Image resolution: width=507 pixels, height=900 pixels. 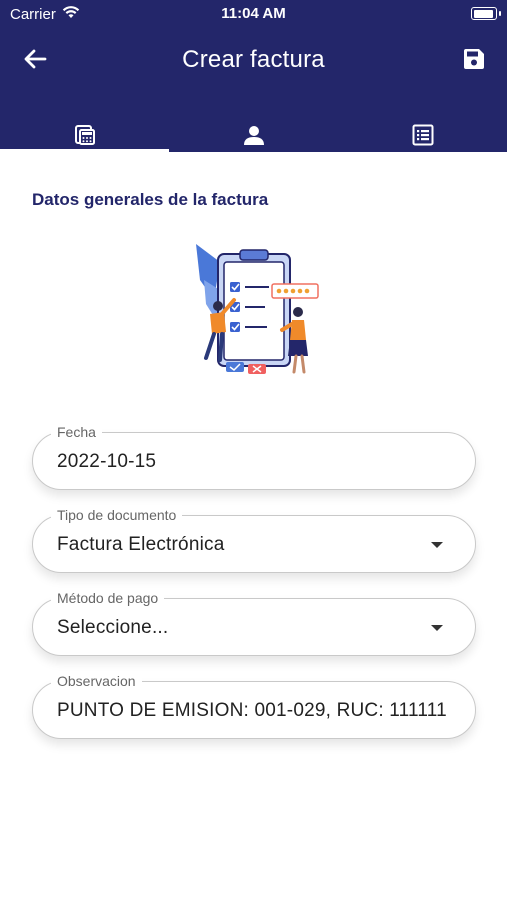 What do you see at coordinates (252, 710) in the screenshot?
I see `observacion-value: PUNTO DE EMISION: 001-029, RUC: 111111` at bounding box center [252, 710].